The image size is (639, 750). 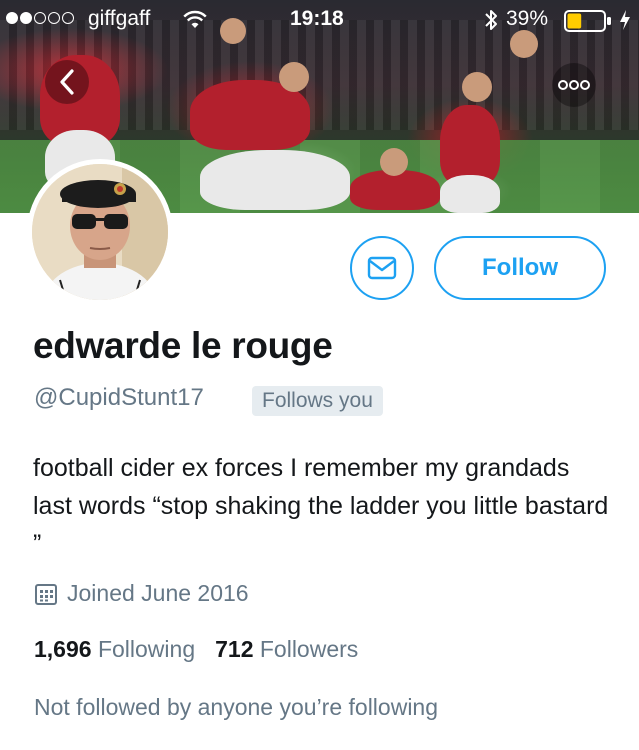 I want to click on back-button, so click(x=67, y=82).